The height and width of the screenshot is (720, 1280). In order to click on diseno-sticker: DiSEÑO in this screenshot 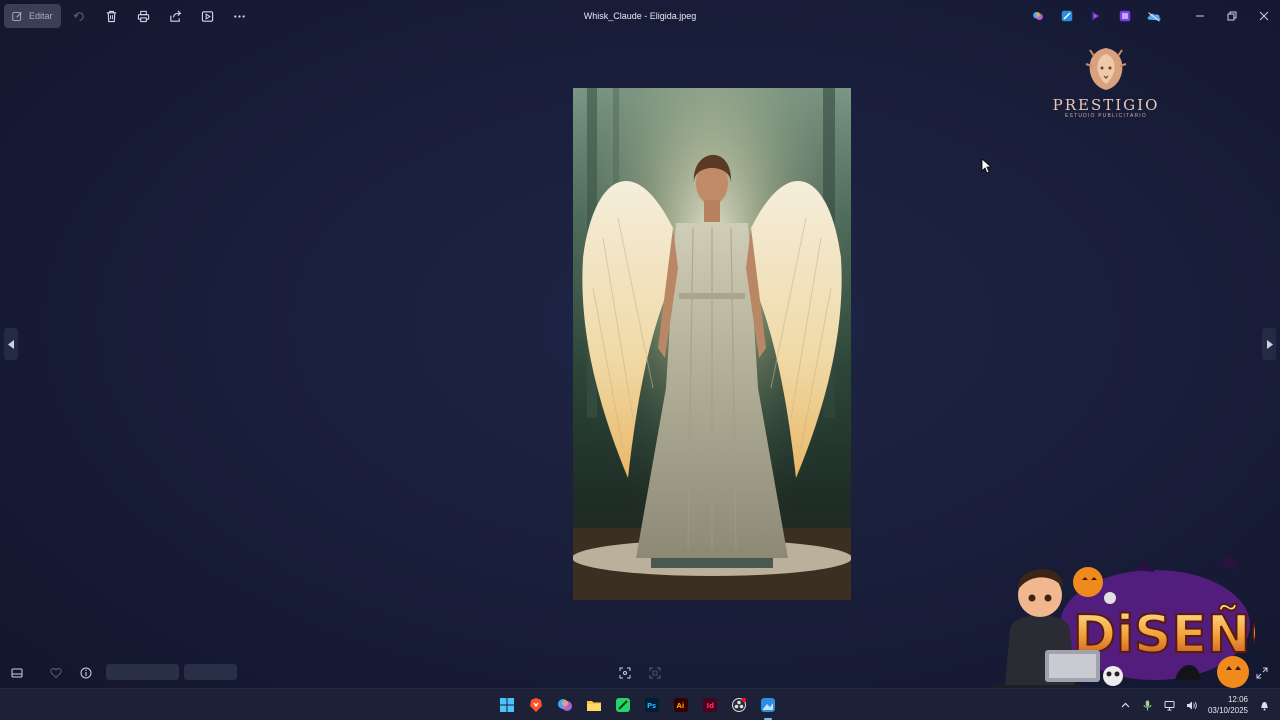, I will do `click(1132, 625)`.